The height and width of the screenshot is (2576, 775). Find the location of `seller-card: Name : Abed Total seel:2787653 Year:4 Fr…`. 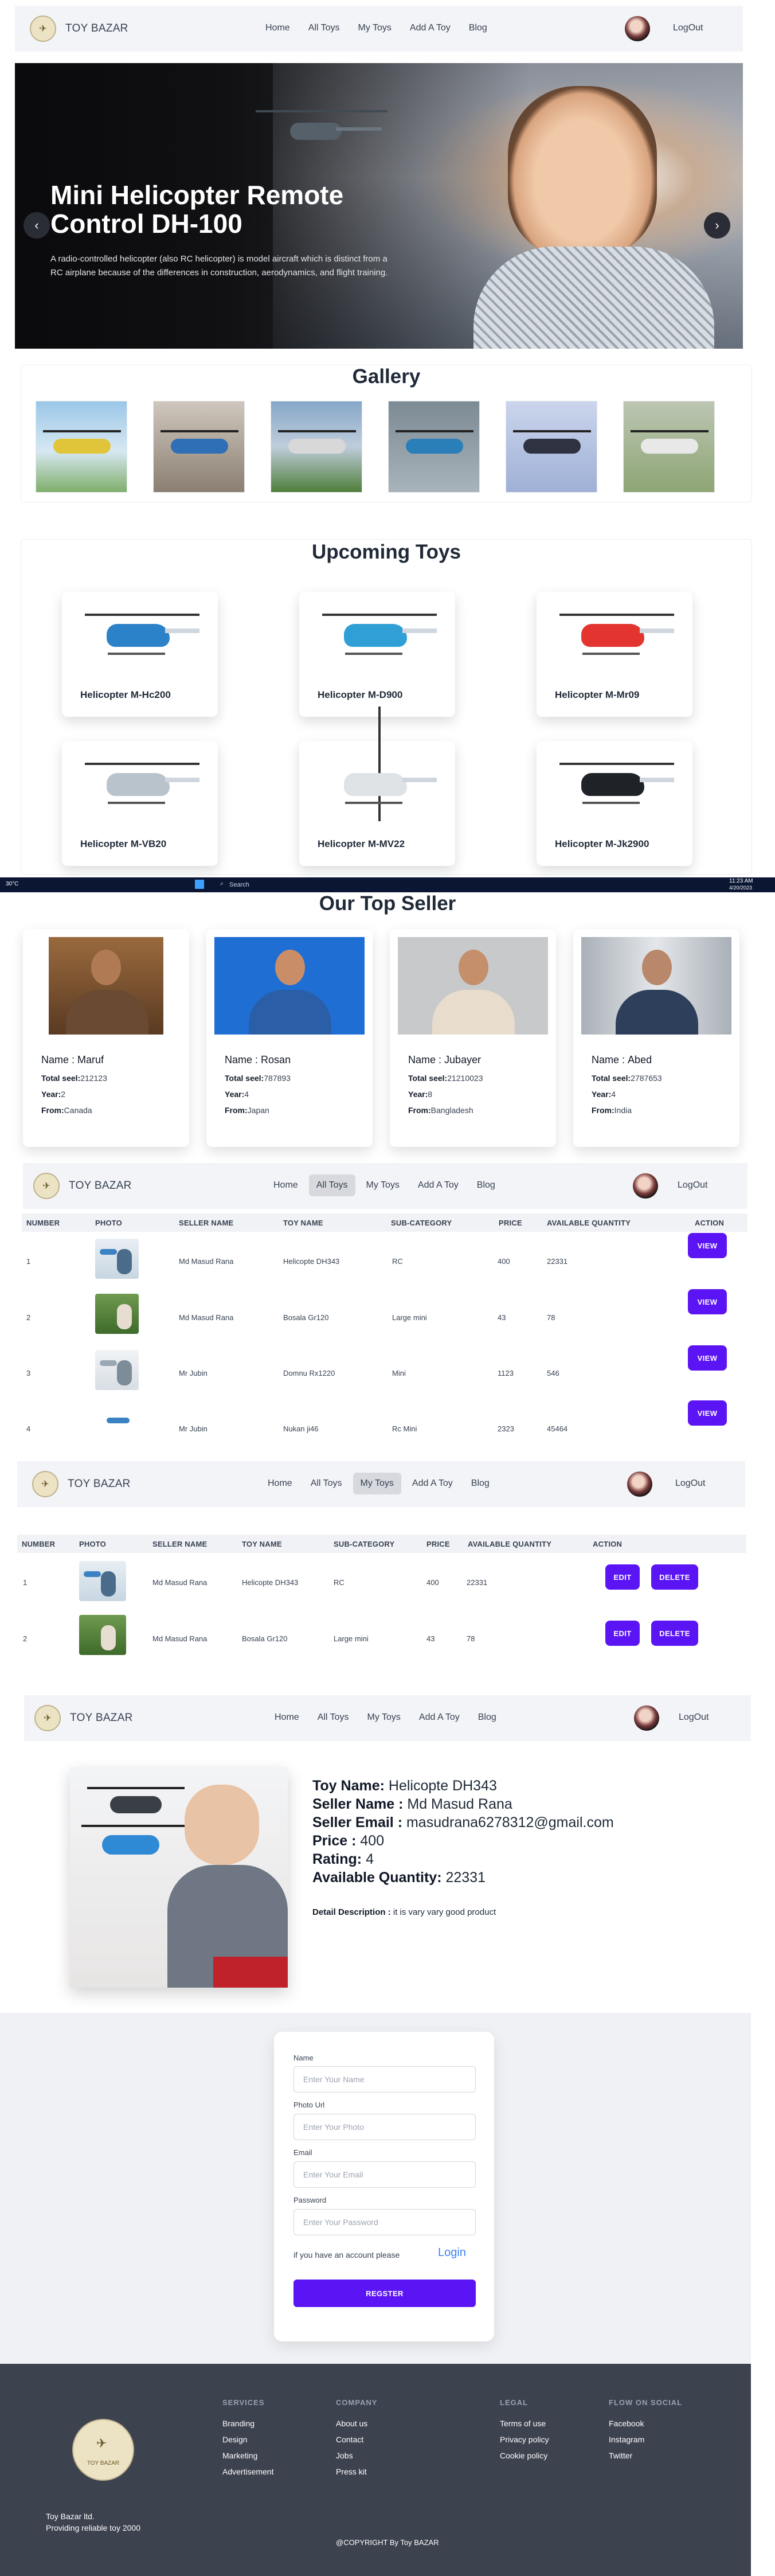

seller-card: Name : Abed Total seel:2787653 Year:4 Fr… is located at coordinates (656, 1038).